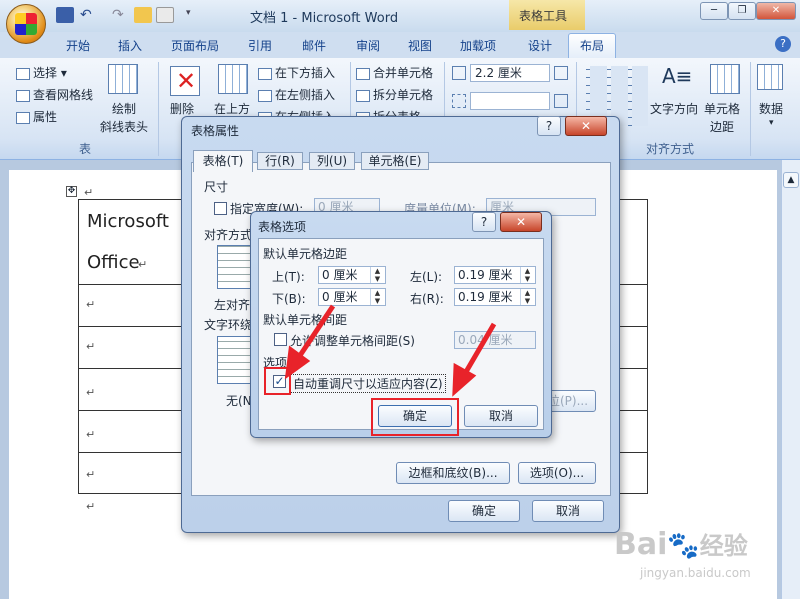 The height and width of the screenshot is (599, 800). Describe the element at coordinates (390, 350) in the screenshot. I see `annotation-arrows` at that location.